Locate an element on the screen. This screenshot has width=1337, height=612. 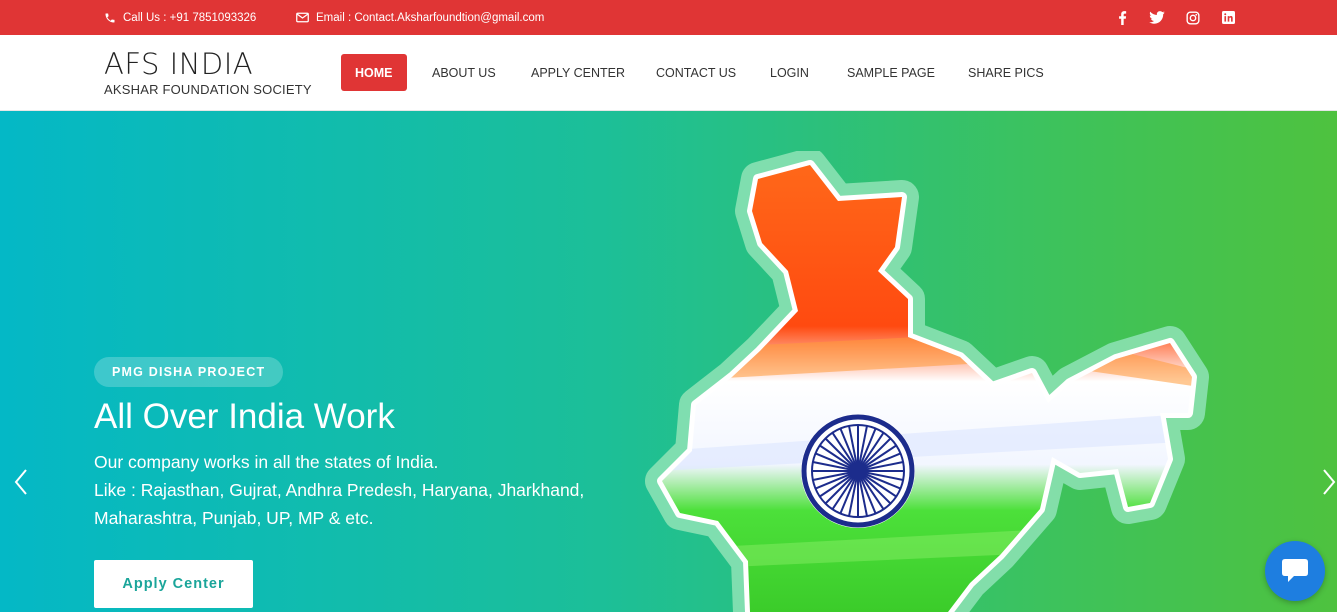
chat-widget-button is located at coordinates (1295, 571).